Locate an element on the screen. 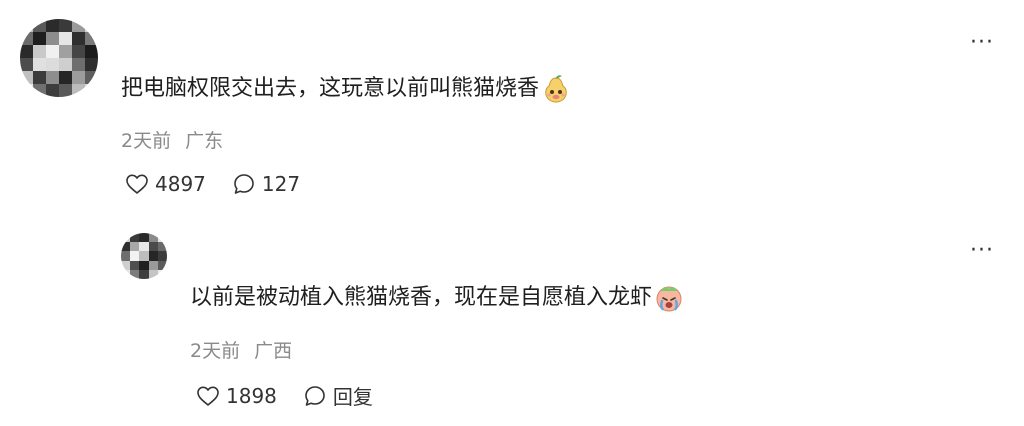 Image resolution: width=1024 pixels, height=426 pixels. reply-location: 广西 is located at coordinates (273, 351).